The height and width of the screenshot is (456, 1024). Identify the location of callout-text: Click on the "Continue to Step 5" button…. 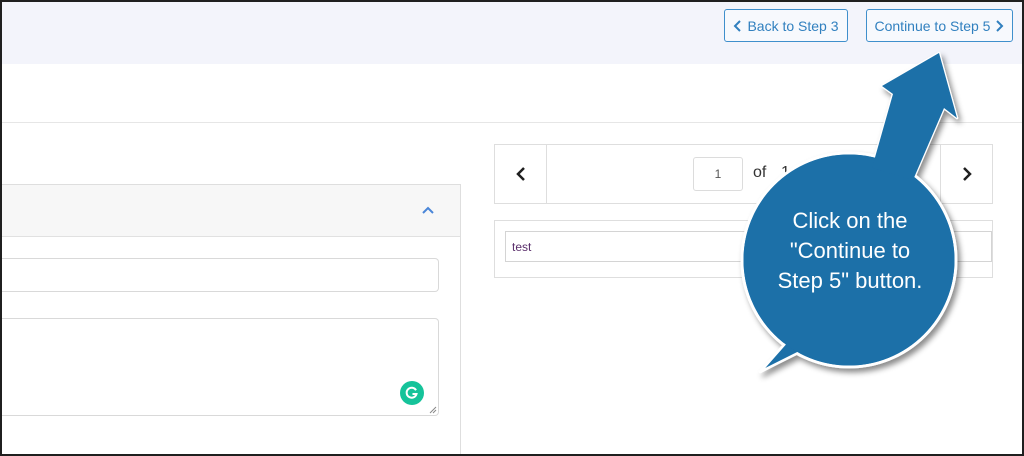
(850, 251).